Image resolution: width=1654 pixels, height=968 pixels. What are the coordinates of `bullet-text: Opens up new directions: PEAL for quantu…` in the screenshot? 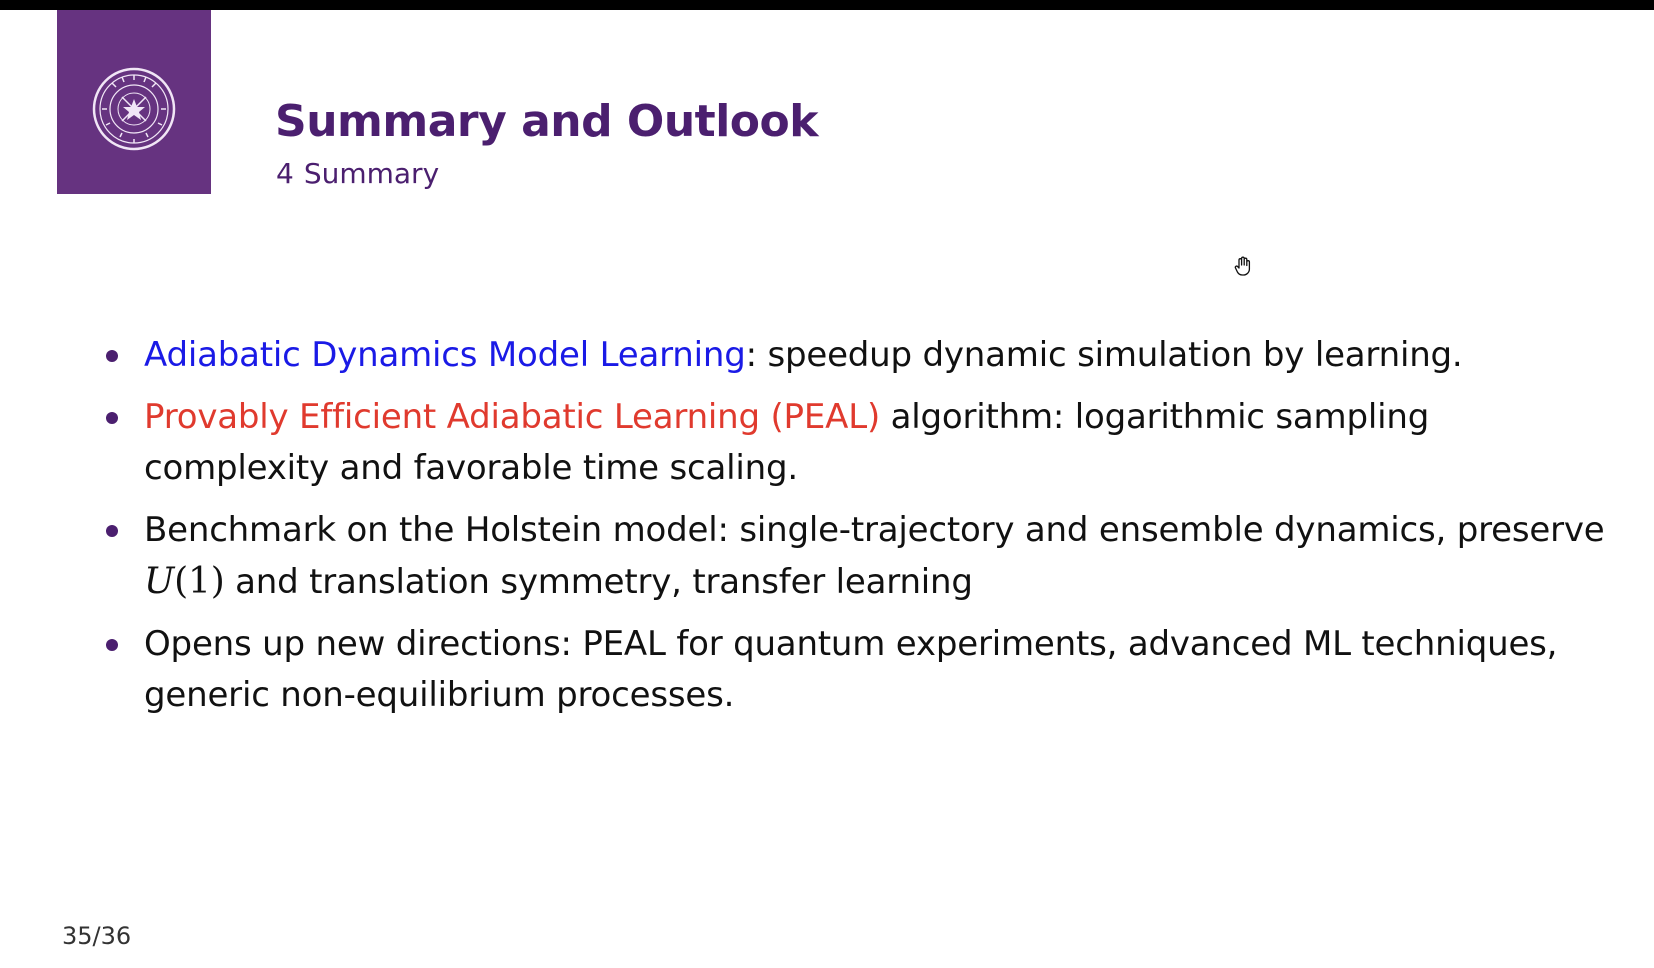 It's located at (851, 669).